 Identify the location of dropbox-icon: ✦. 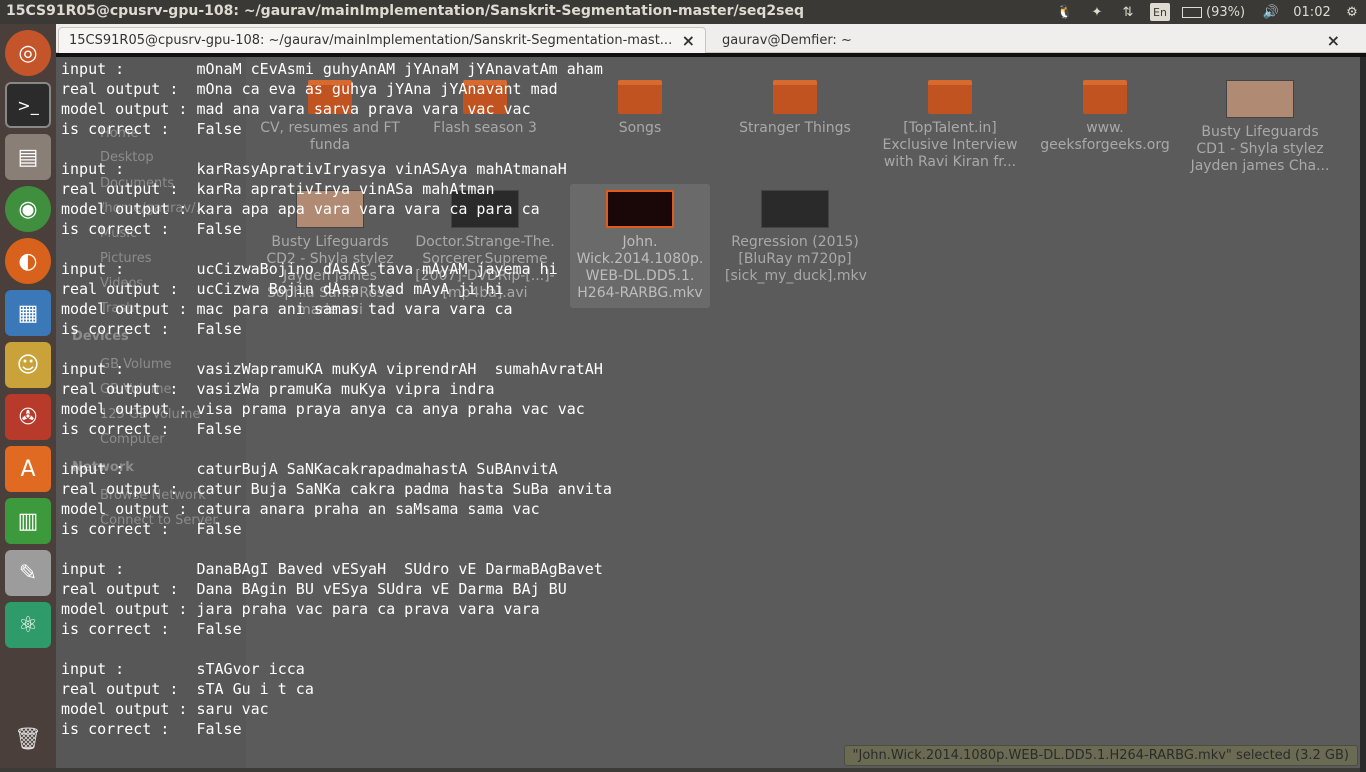
(1097, 12).